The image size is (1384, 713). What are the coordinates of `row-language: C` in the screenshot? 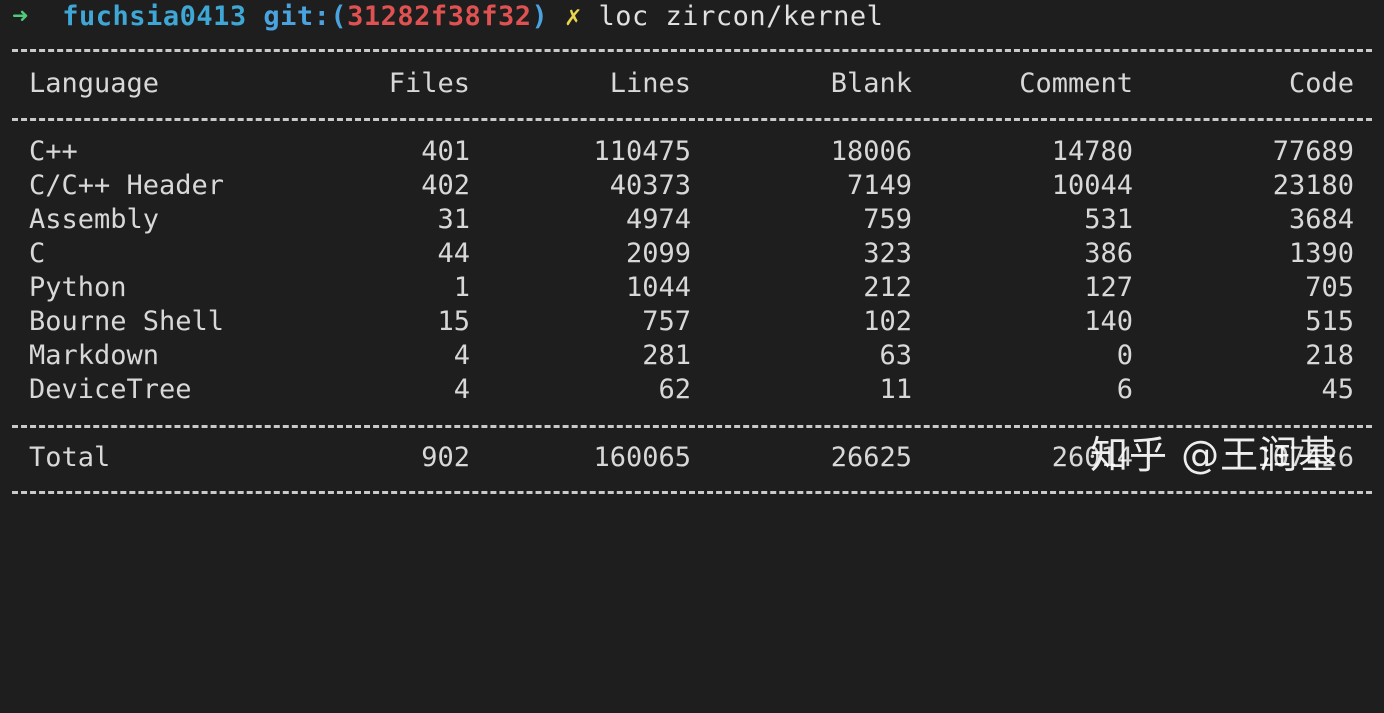 It's located at (37, 253).